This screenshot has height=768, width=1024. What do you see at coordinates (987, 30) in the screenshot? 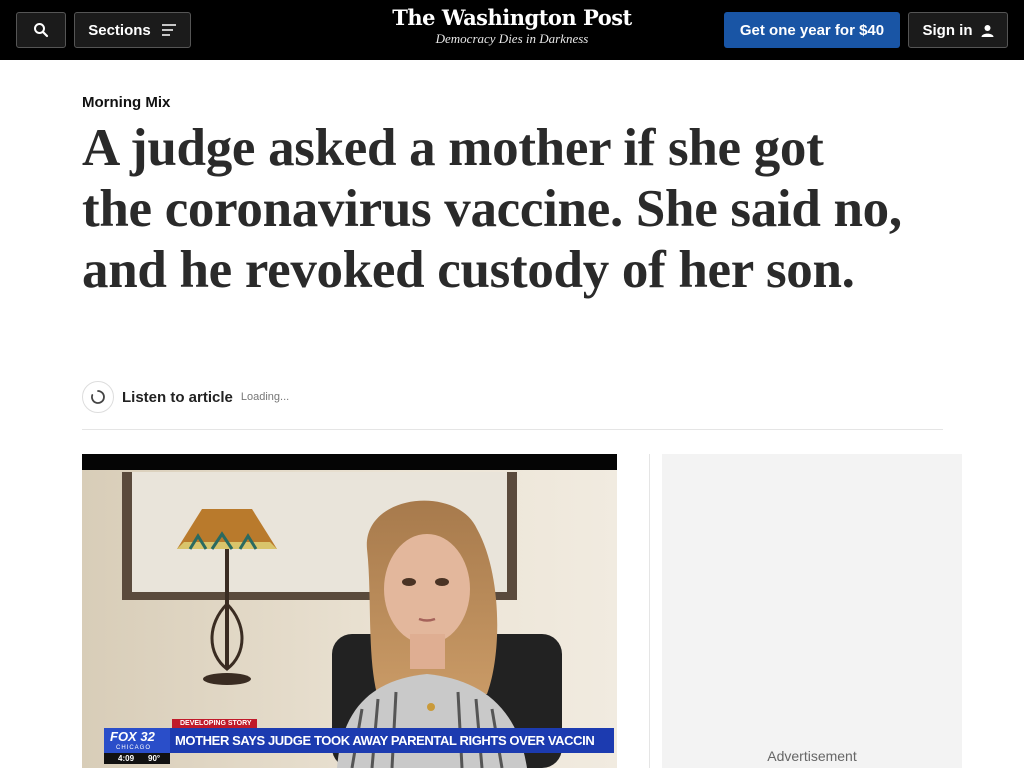
I see `user-icon` at bounding box center [987, 30].